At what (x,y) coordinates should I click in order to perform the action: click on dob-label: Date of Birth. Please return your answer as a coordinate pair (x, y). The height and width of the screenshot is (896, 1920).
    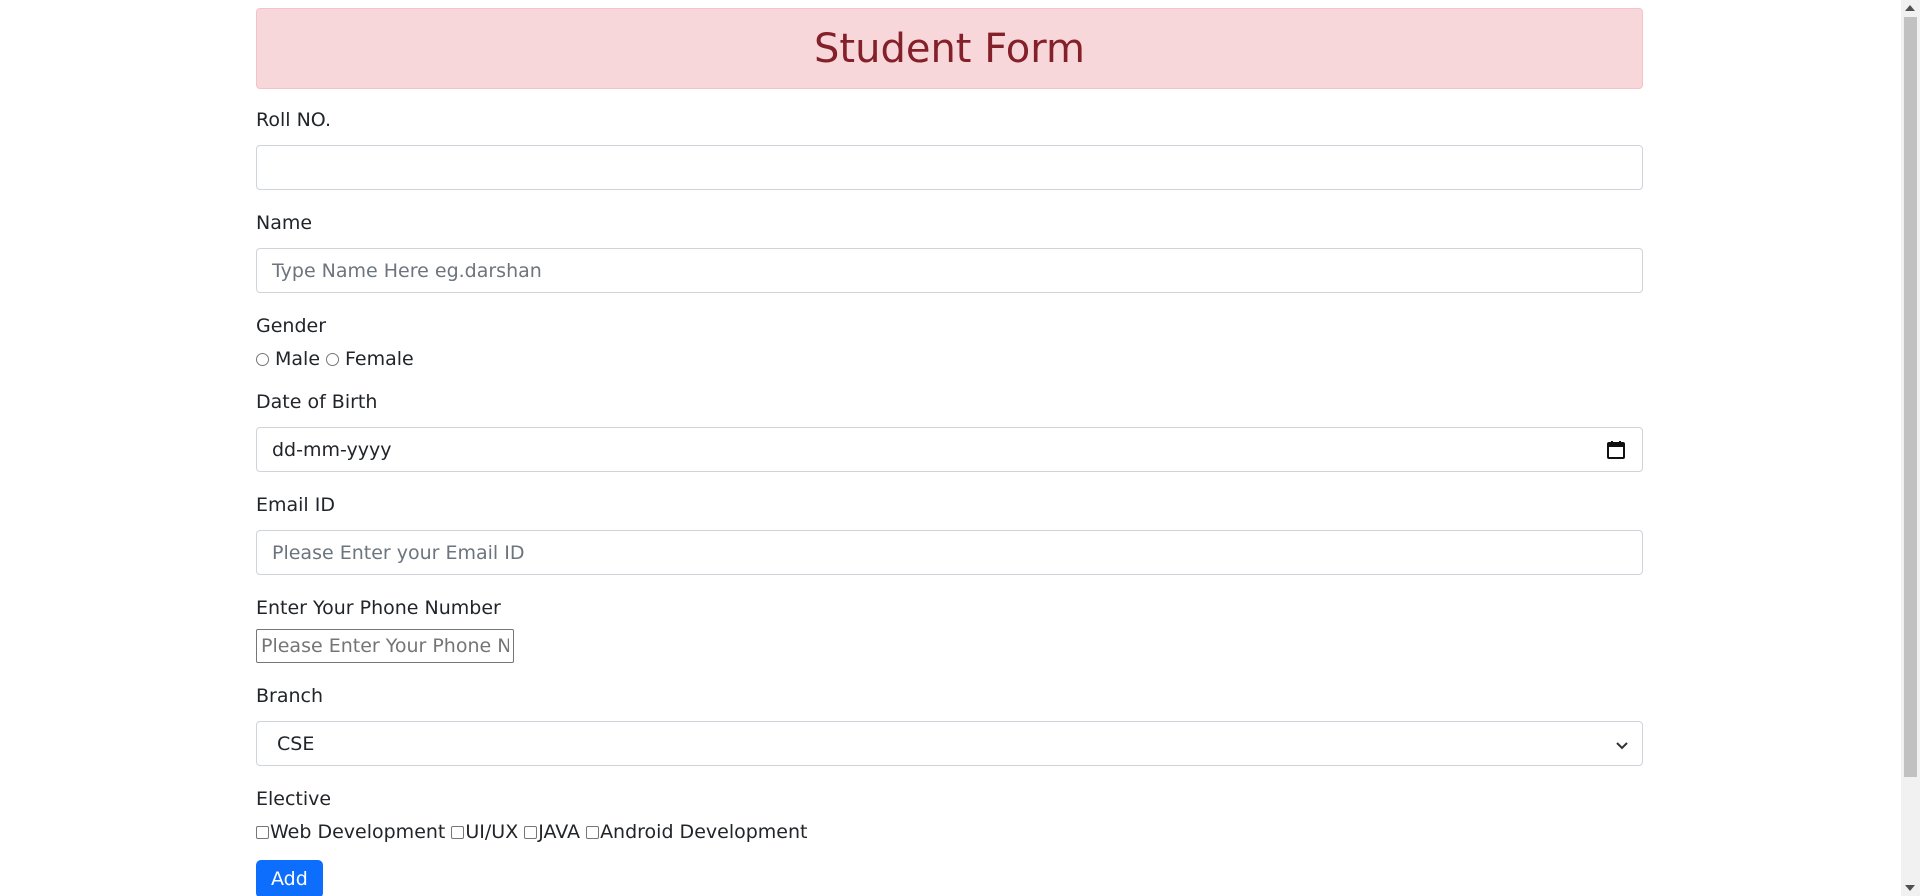
    Looking at the image, I should click on (317, 402).